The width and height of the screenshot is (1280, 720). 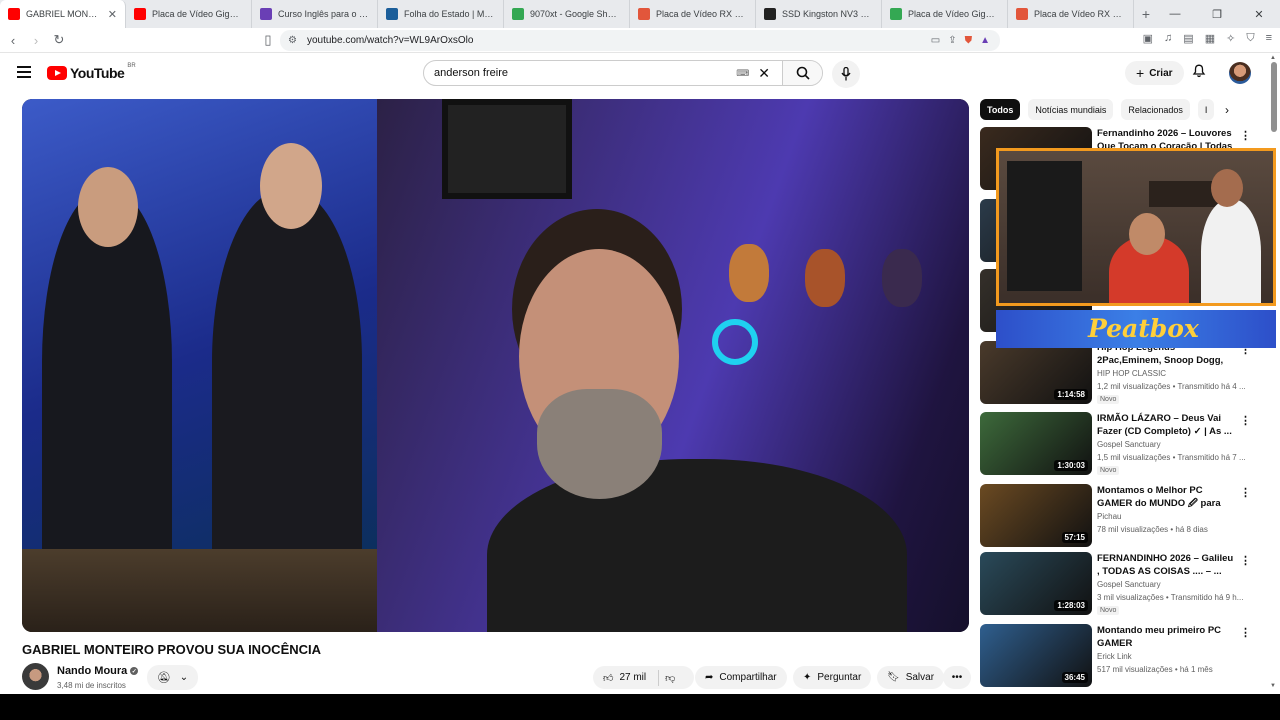 What do you see at coordinates (91, 72) in the screenshot?
I see `youtube-logo: YouTube BR` at bounding box center [91, 72].